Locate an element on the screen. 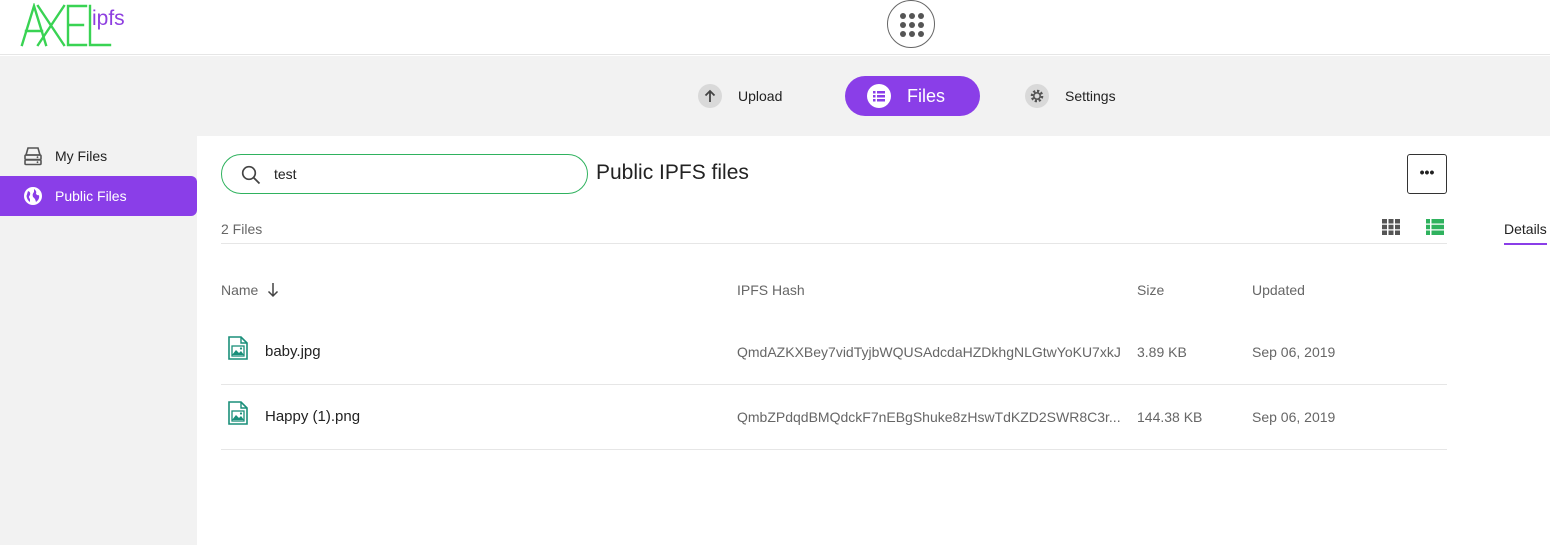  search-icon is located at coordinates (251, 175).